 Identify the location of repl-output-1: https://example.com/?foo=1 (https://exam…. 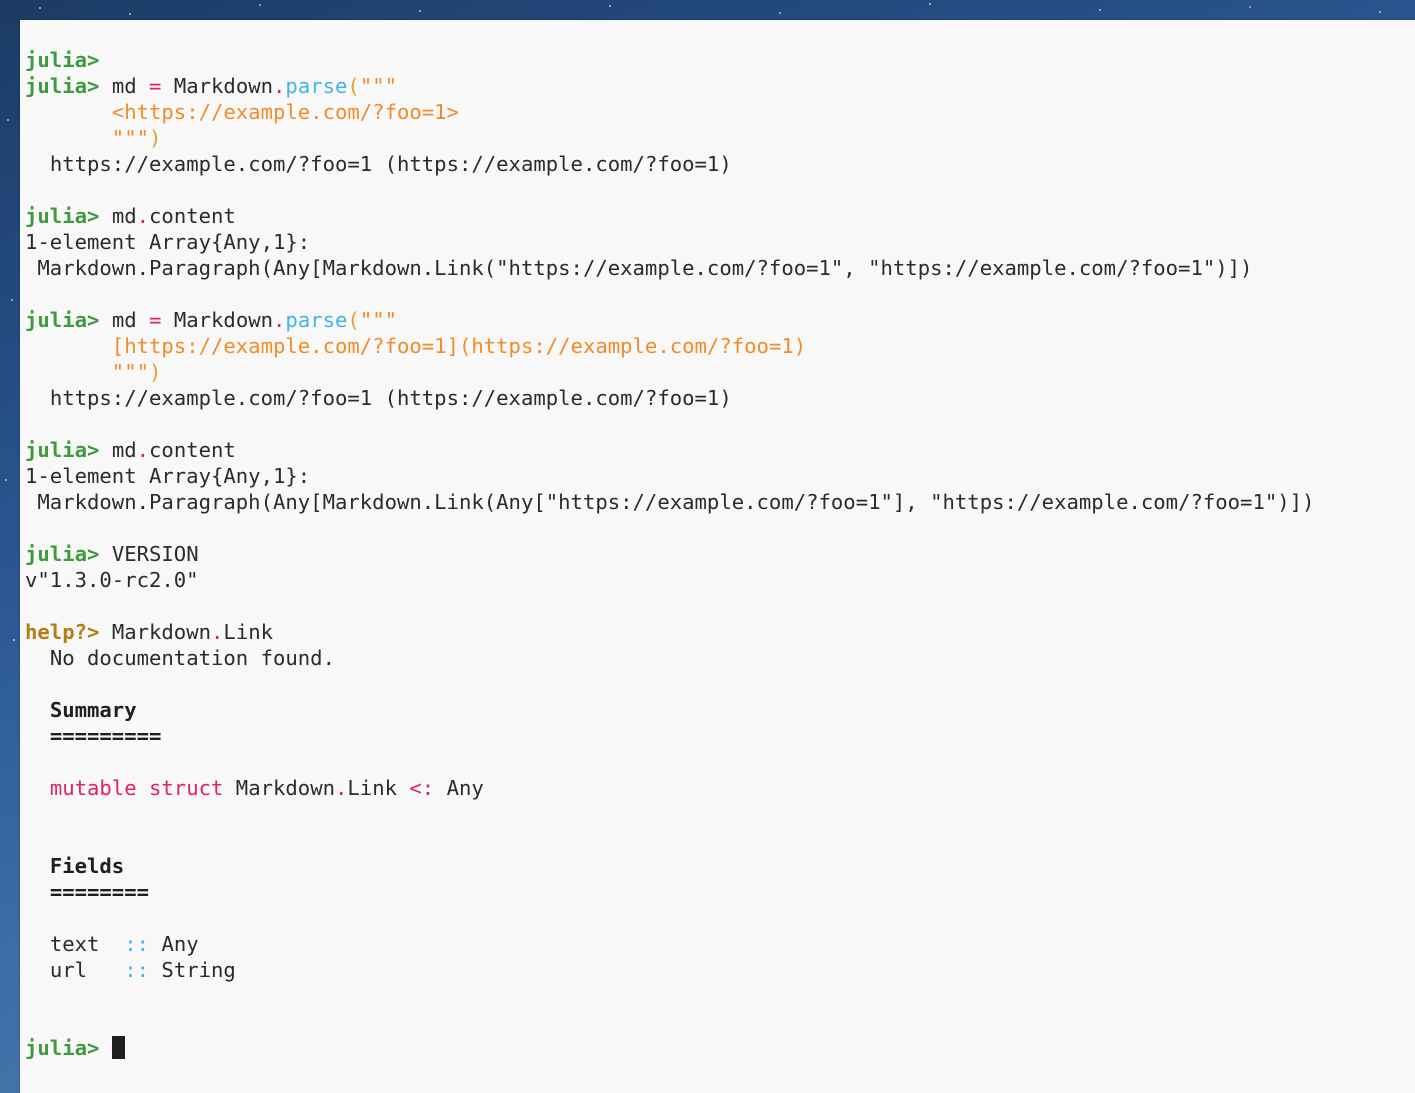
(390, 164).